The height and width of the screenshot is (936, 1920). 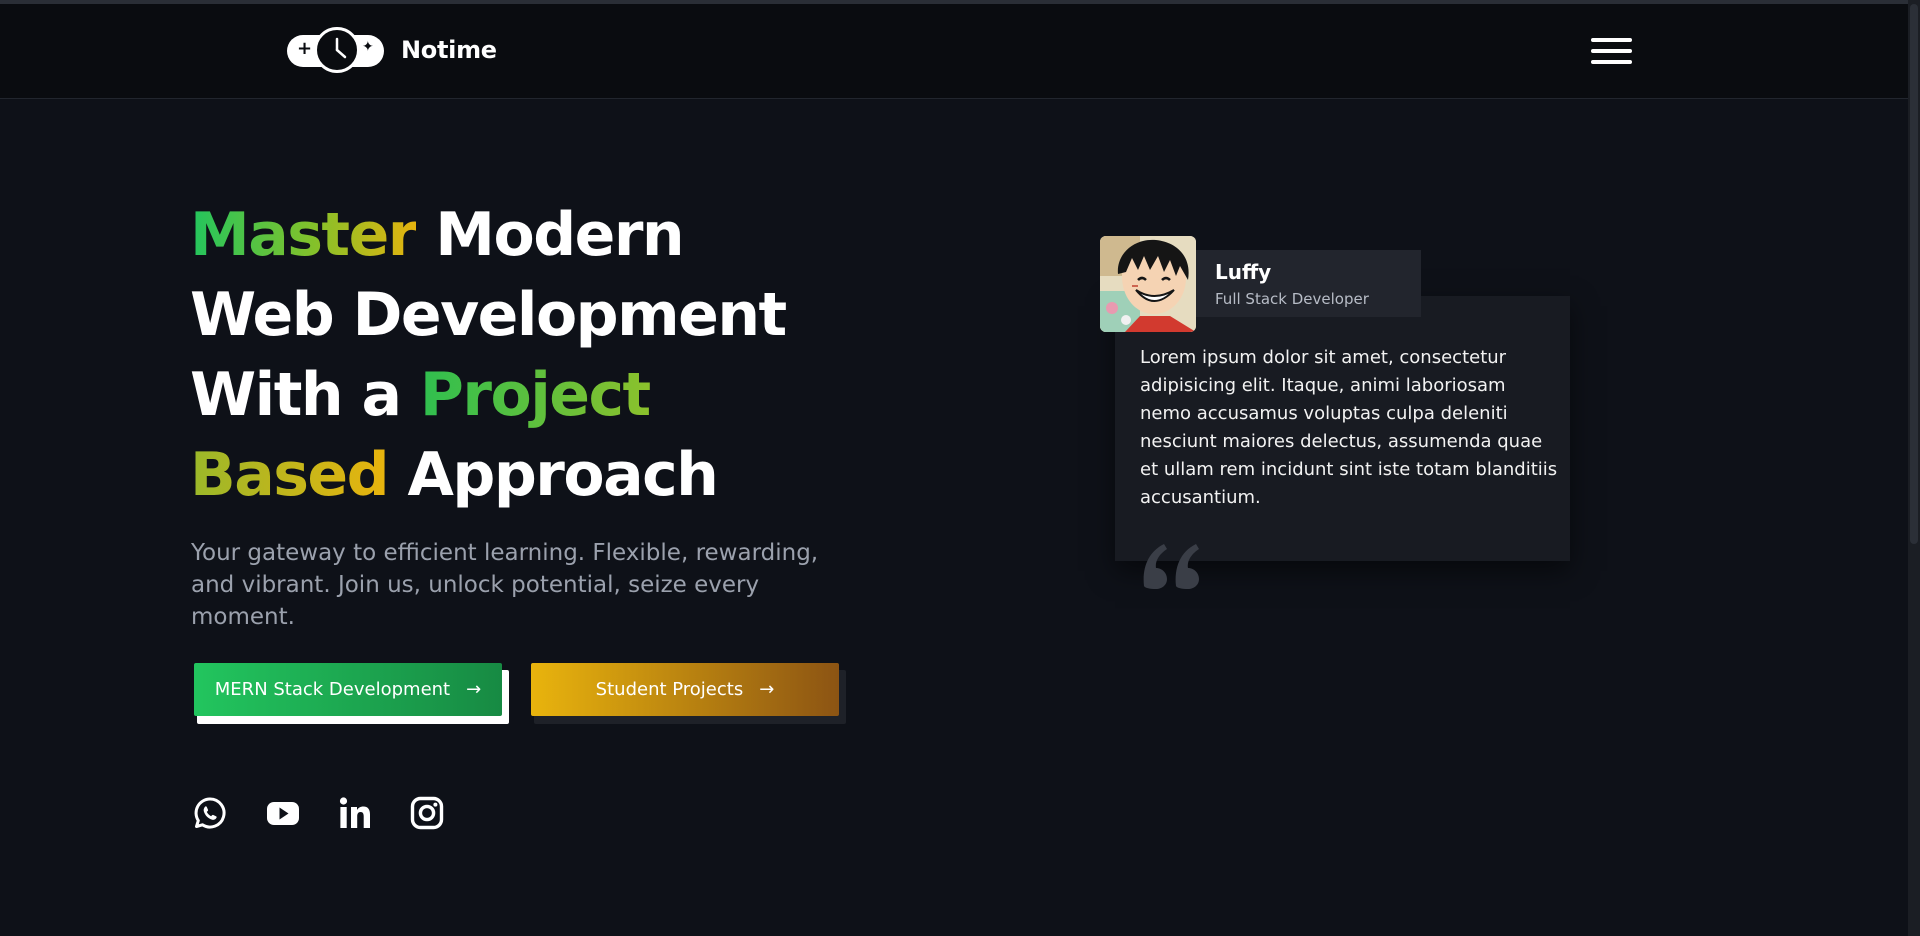 What do you see at coordinates (449, 50) in the screenshot?
I see `brand-name: Notime` at bounding box center [449, 50].